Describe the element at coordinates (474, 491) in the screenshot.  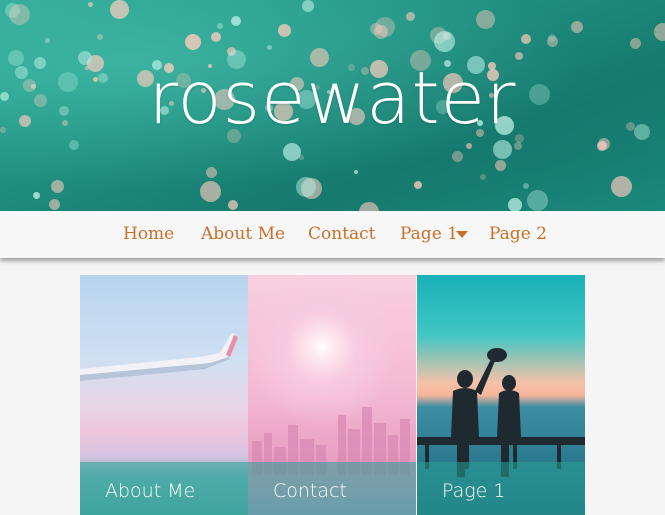
I see `card-label: Page 1` at that location.